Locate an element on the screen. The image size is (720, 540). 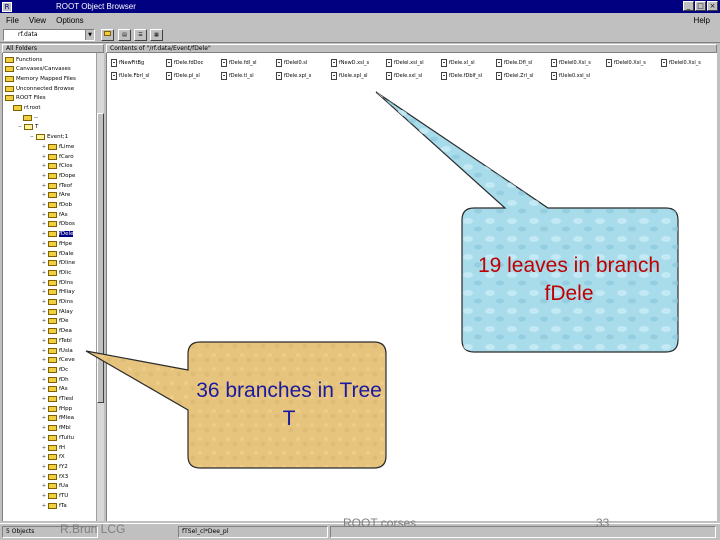
tree-item: + fTebl is located at coordinates (56, 340).